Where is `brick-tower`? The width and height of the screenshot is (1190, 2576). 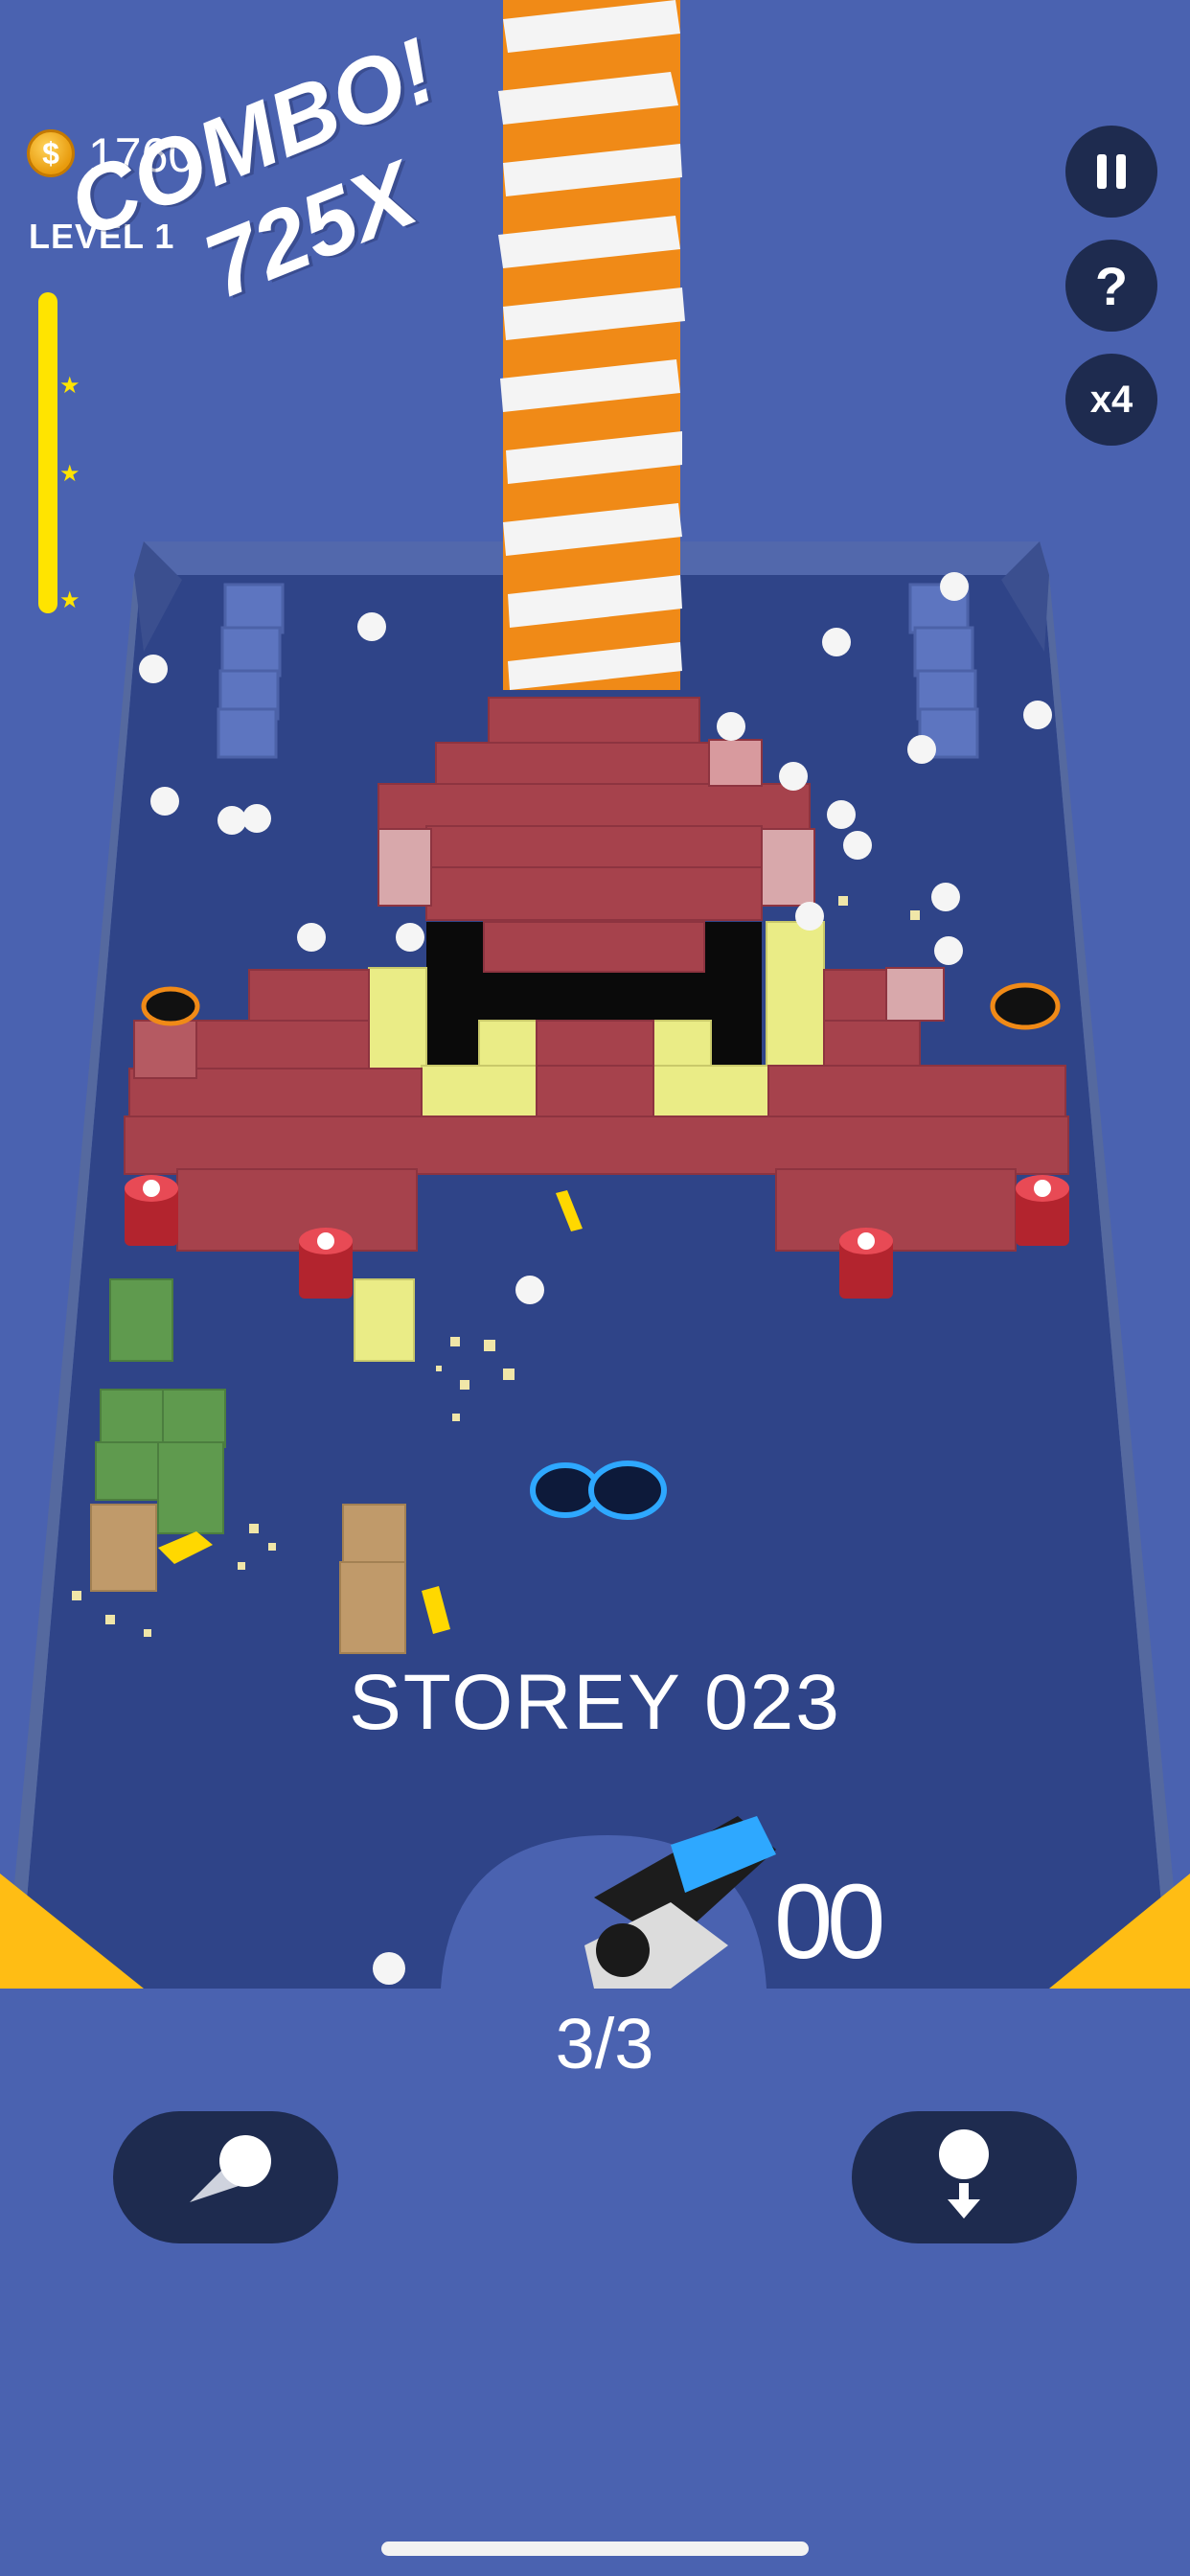 brick-tower is located at coordinates (591, 345).